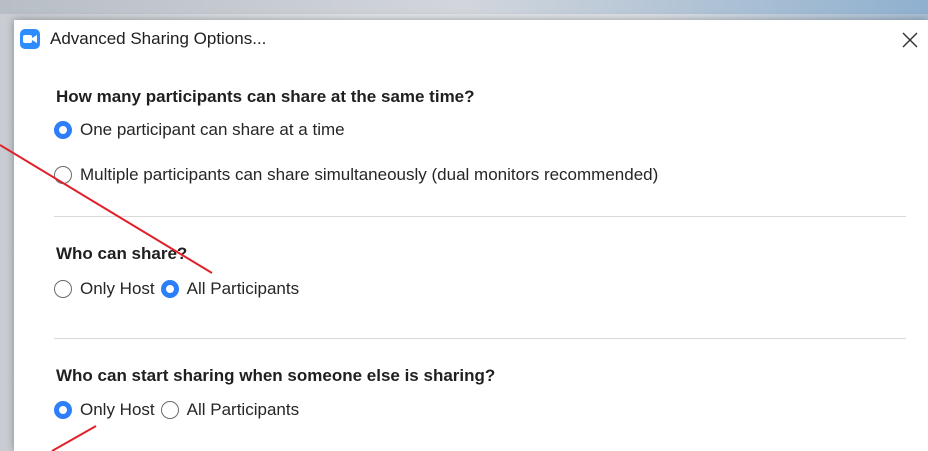 This screenshot has height=451, width=928. What do you see at coordinates (30, 39) in the screenshot?
I see `zoom-camera-icon` at bounding box center [30, 39].